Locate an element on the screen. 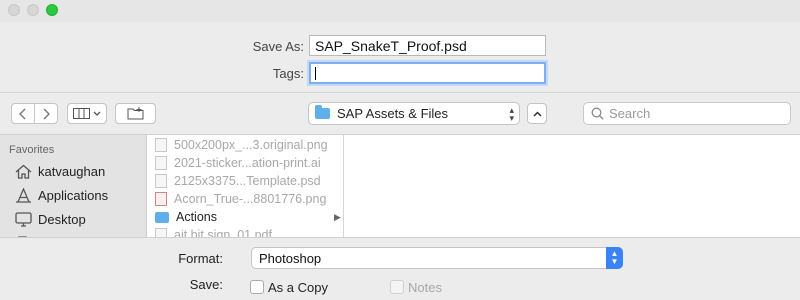 The image size is (800, 300). tags-field is located at coordinates (427, 73).